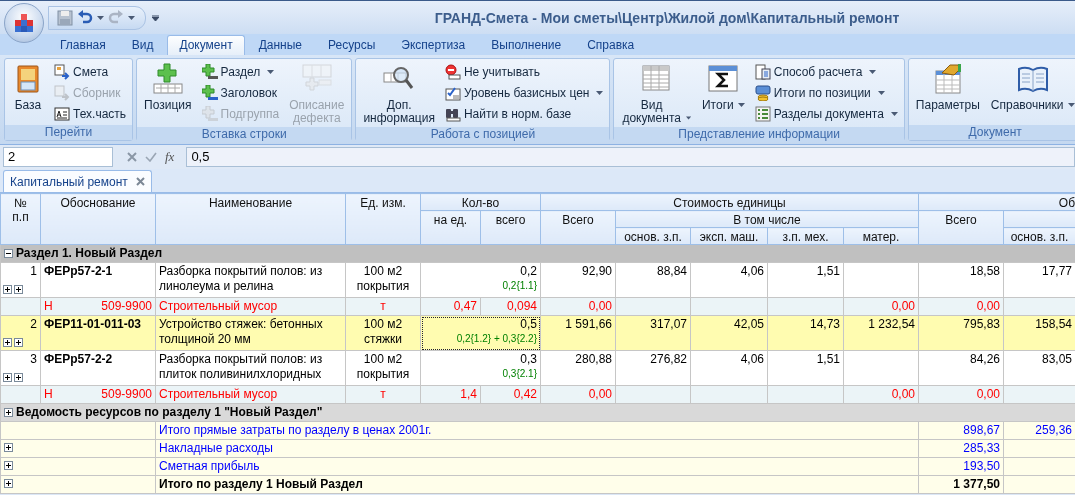 This screenshot has height=495, width=1075. Describe the element at coordinates (826, 71) in the screenshot. I see `calculation-method-button: Способ расчета` at that location.